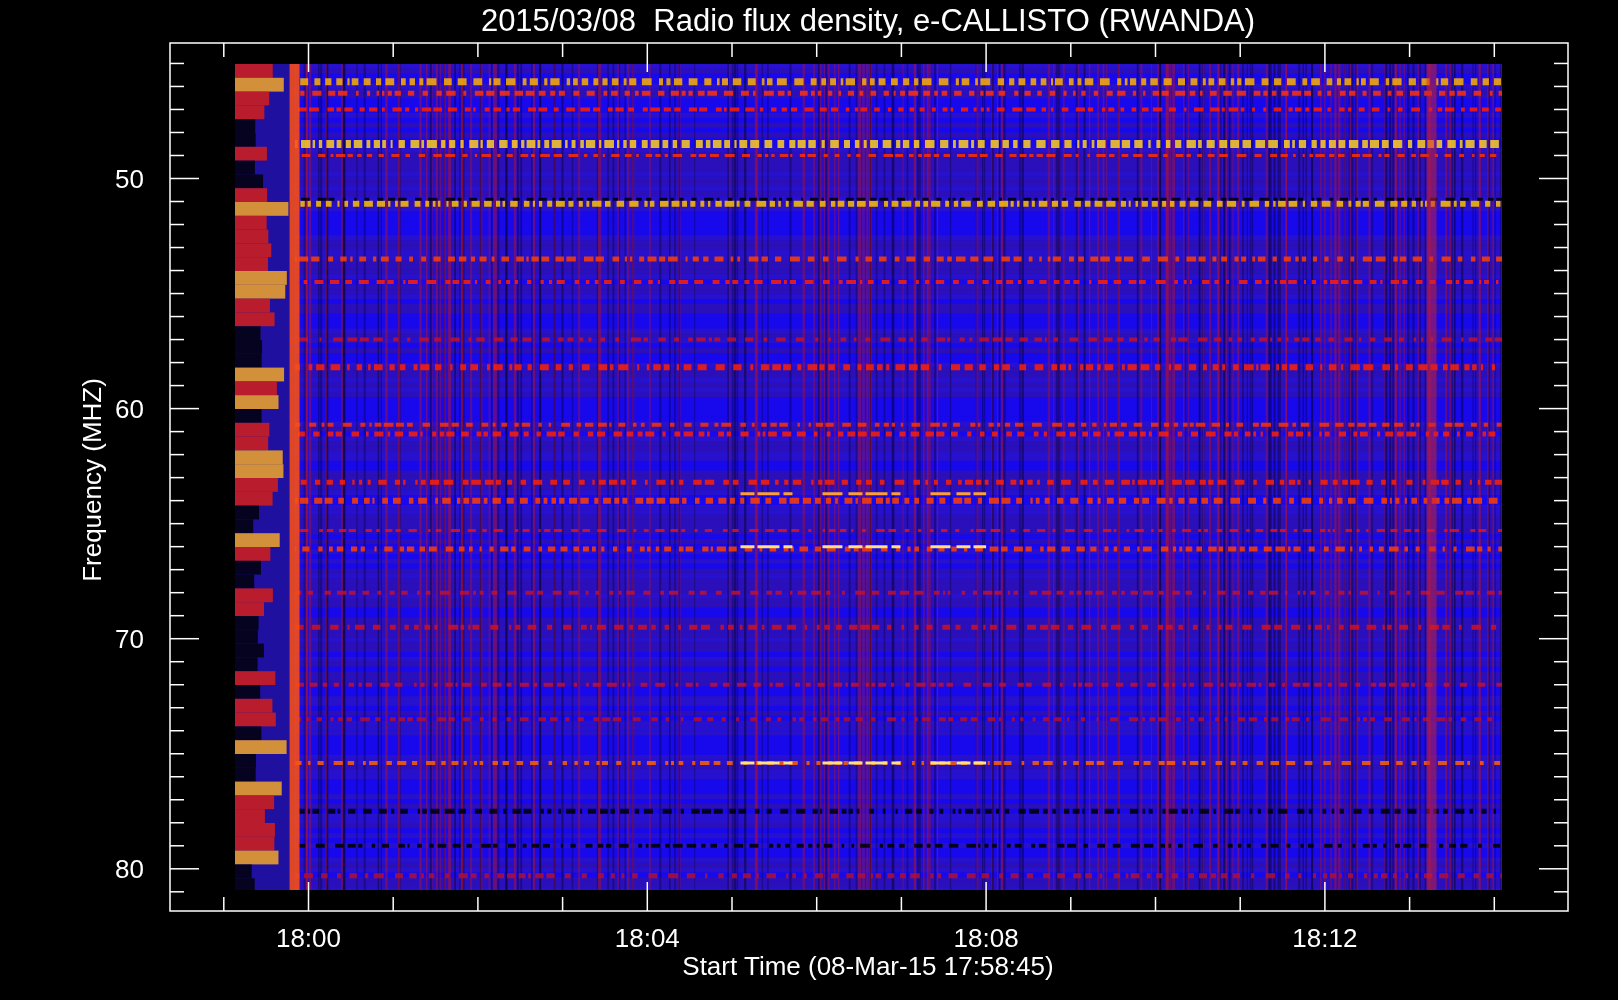  Describe the element at coordinates (986, 938) in the screenshot. I see `x-tick-label: 18:08` at that location.